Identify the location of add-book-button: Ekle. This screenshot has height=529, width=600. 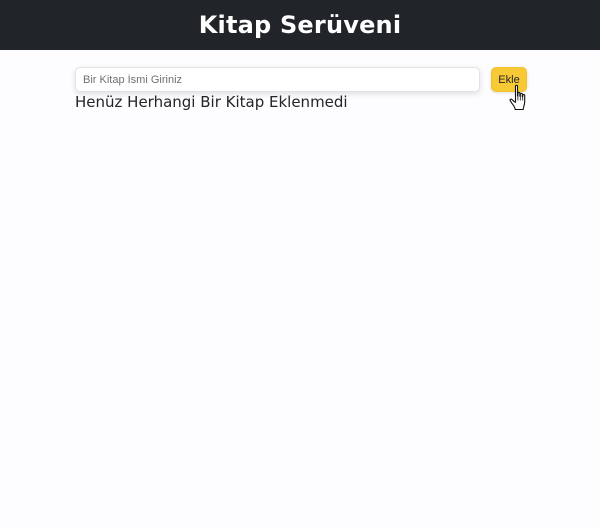
(509, 79).